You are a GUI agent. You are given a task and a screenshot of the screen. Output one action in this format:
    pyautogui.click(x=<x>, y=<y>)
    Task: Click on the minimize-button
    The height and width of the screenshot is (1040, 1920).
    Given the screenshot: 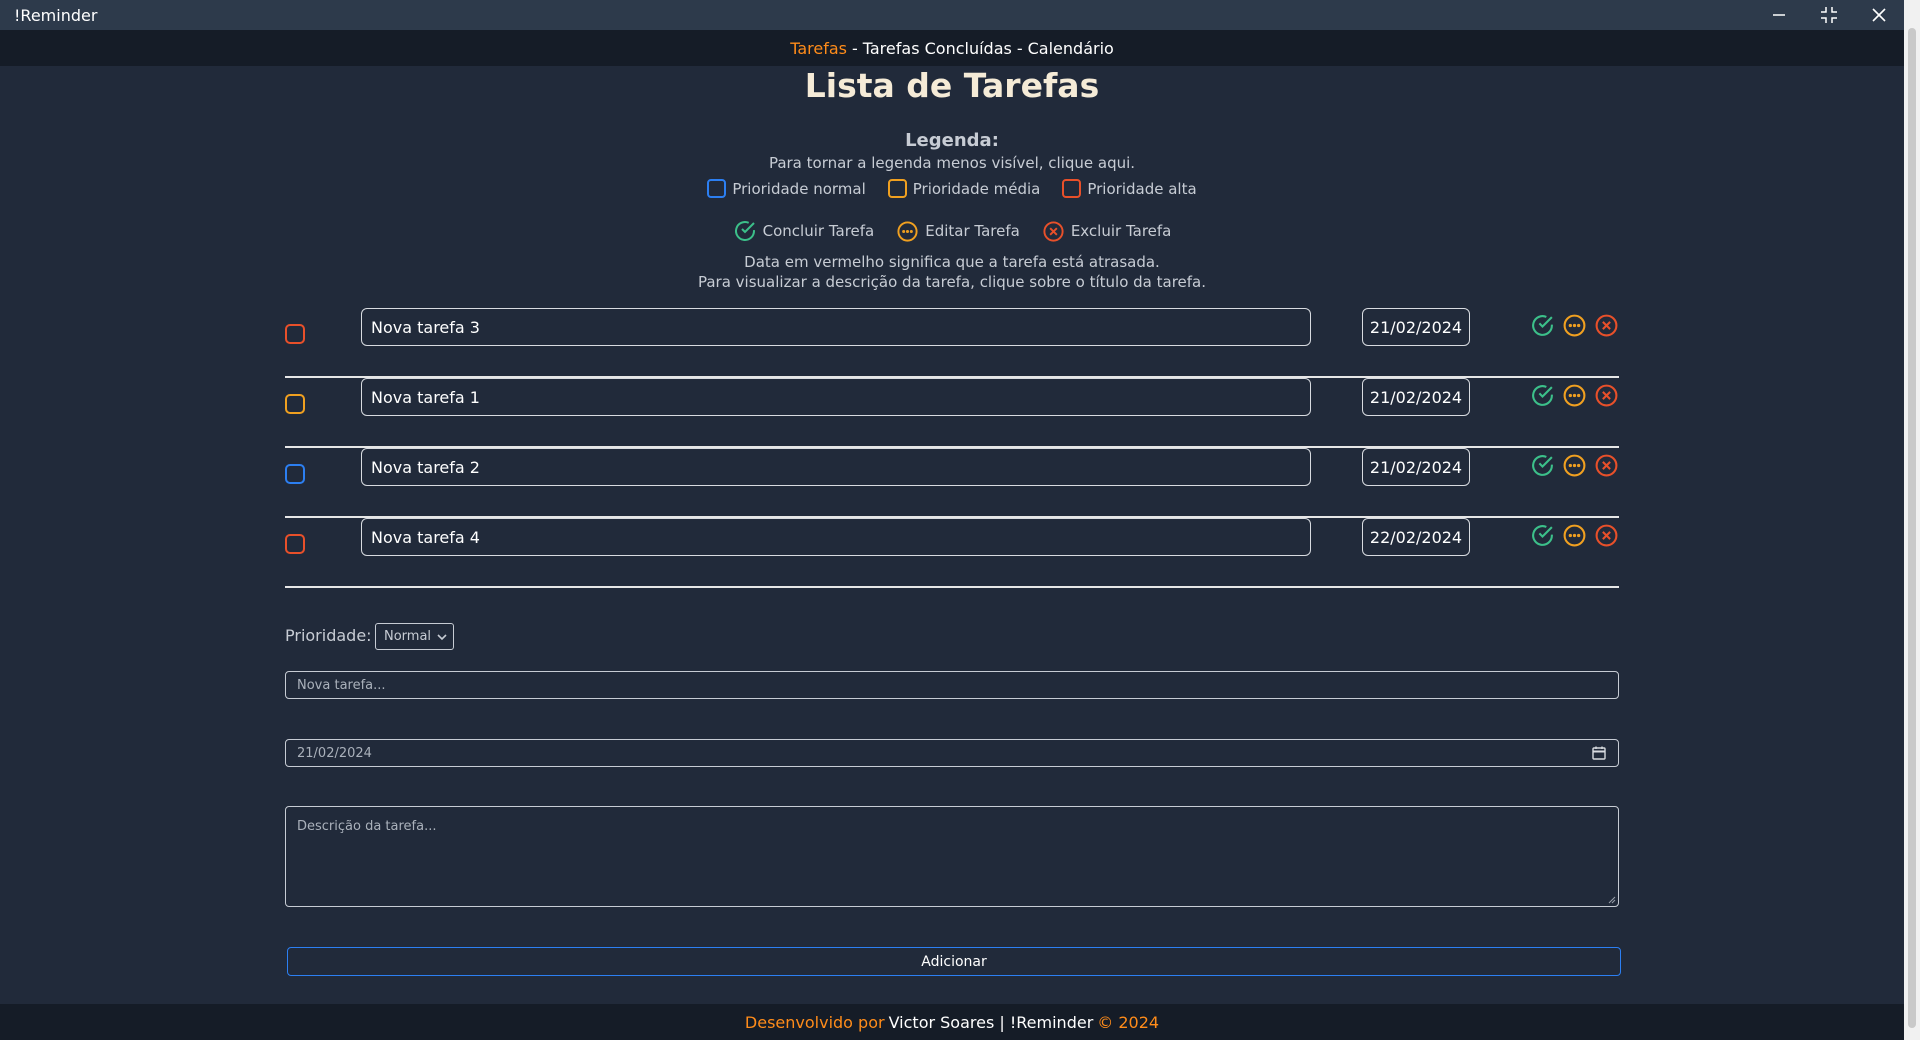 What is the action you would take?
    pyautogui.click(x=1779, y=15)
    